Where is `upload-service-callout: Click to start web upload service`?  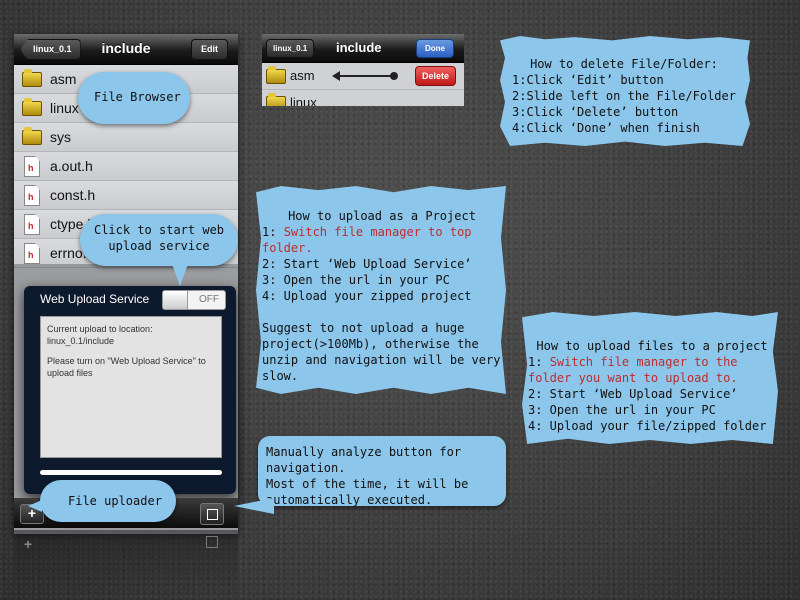
upload-service-callout: Click to start web upload service is located at coordinates (159, 250).